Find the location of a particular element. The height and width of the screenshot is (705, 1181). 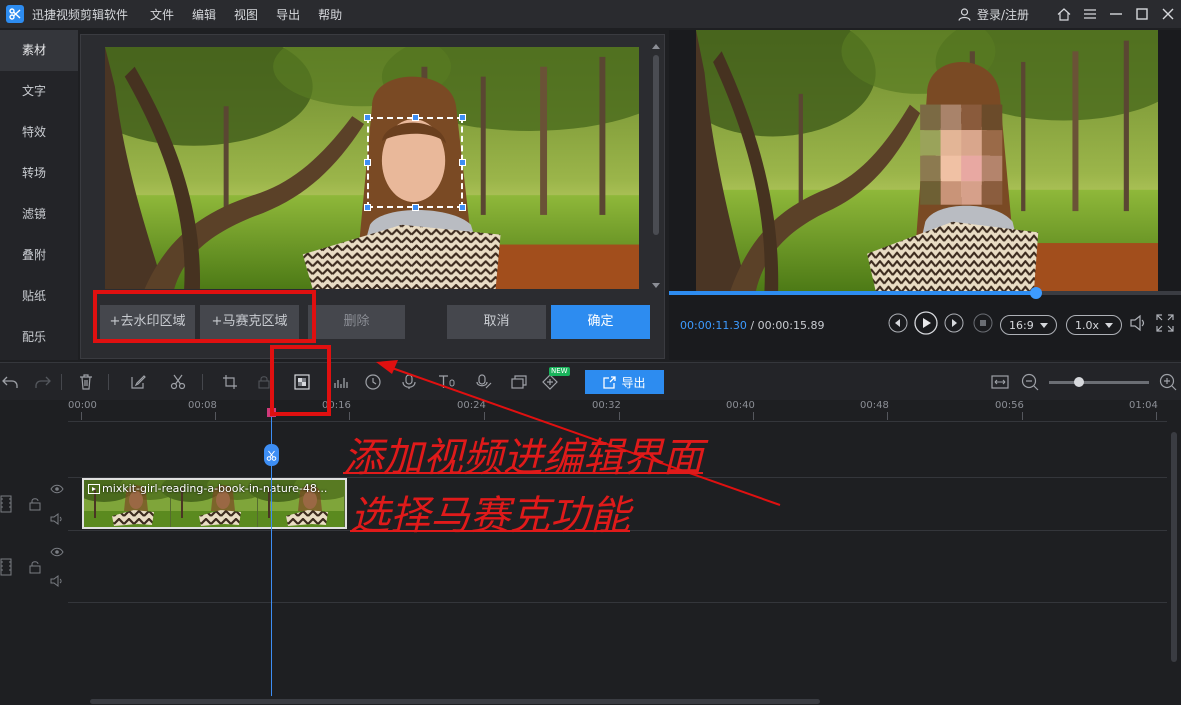

login-button: 登录/注册 is located at coordinates (993, 14).